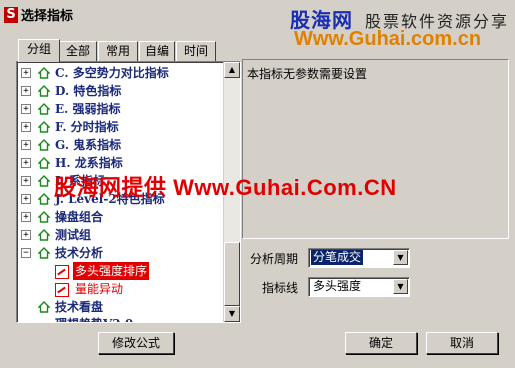  Describe the element at coordinates (119, 253) in the screenshot. I see `tree-node: − 技术分析` at that location.